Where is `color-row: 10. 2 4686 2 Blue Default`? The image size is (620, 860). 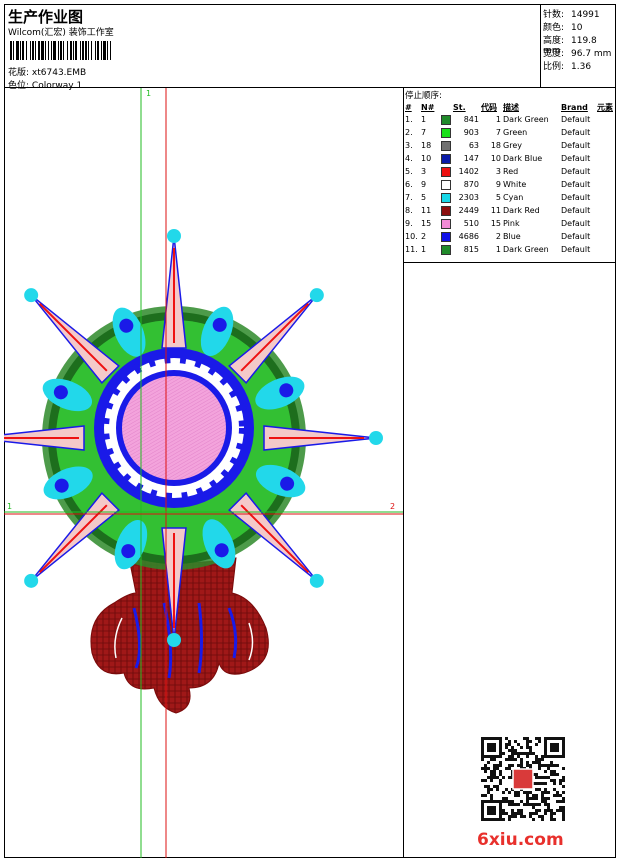
color-row: 10. 2 4686 2 Blue Default is located at coordinates (509, 236).